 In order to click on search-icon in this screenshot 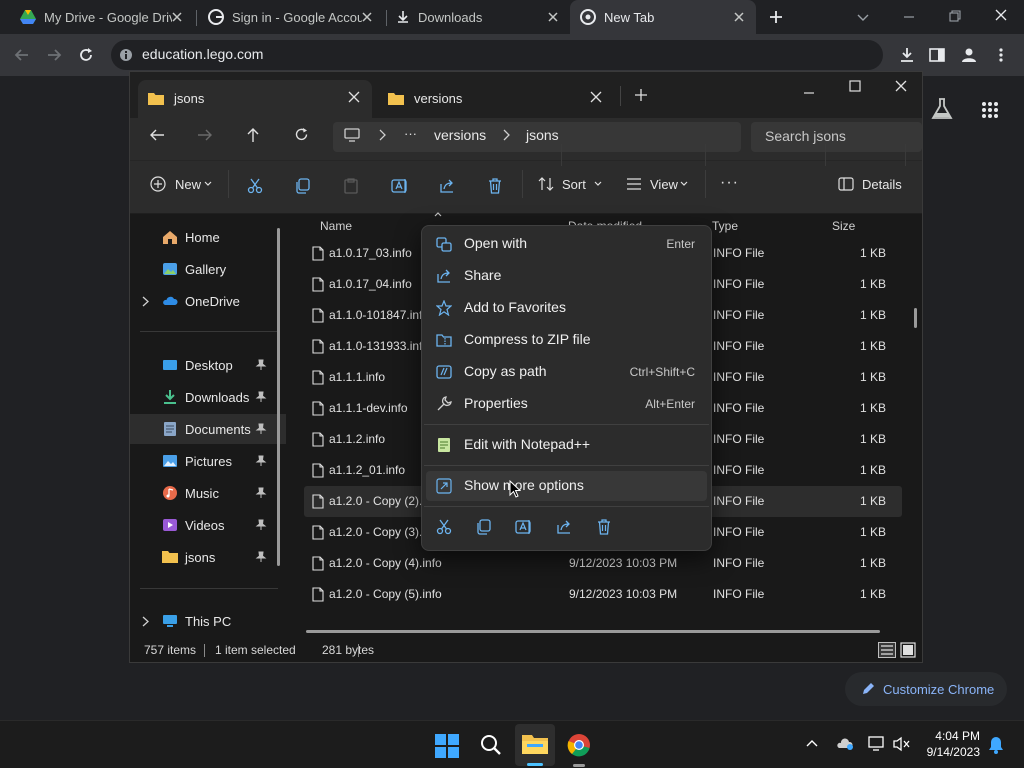, I will do `click(491, 745)`.